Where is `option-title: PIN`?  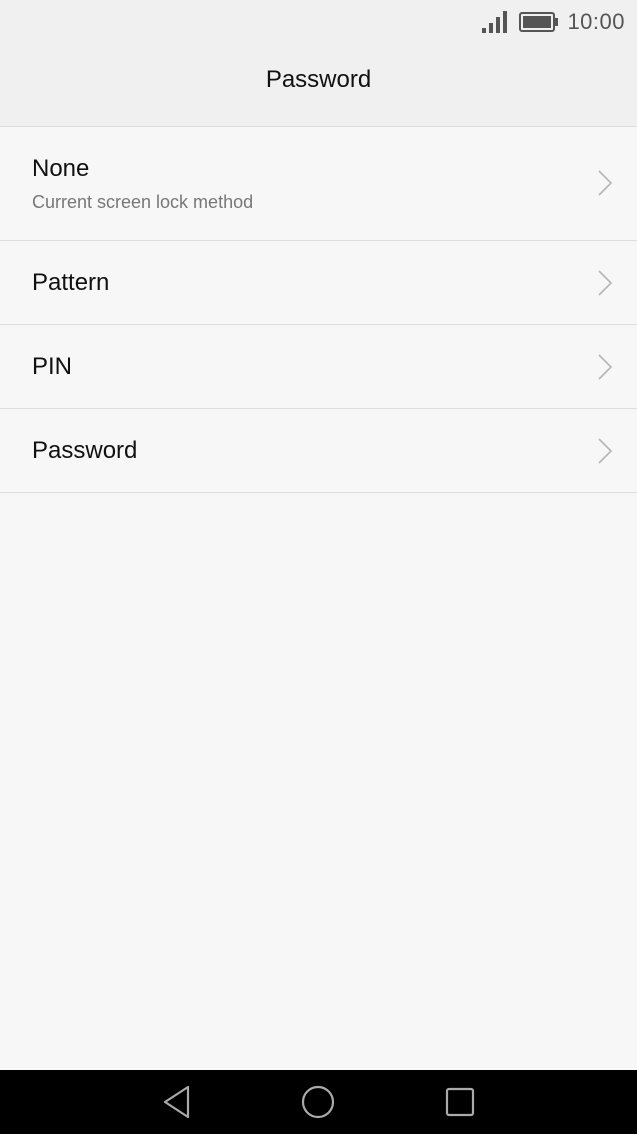 option-title: PIN is located at coordinates (52, 366).